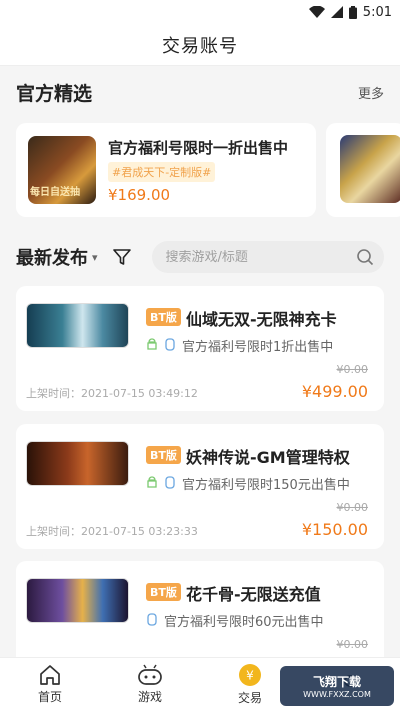 The image size is (400, 711). I want to click on featured-card-next, so click(363, 170).